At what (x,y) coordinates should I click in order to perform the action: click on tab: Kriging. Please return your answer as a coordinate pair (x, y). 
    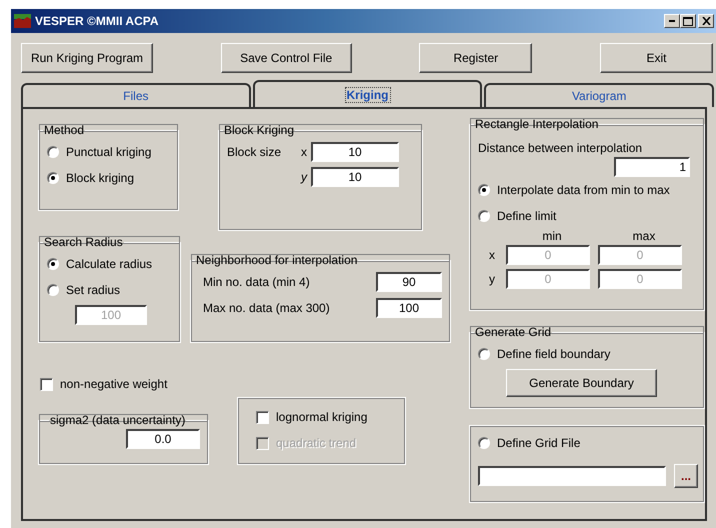
    Looking at the image, I should click on (367, 93).